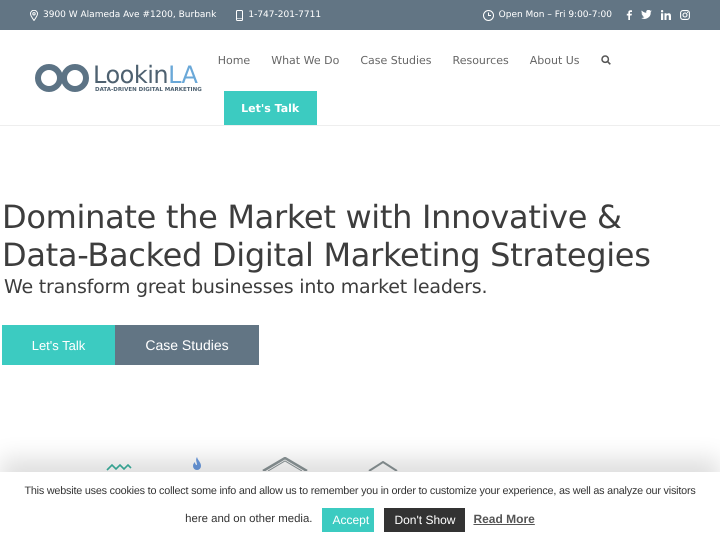  What do you see at coordinates (504, 519) in the screenshot?
I see `read-more-link: Read More` at bounding box center [504, 519].